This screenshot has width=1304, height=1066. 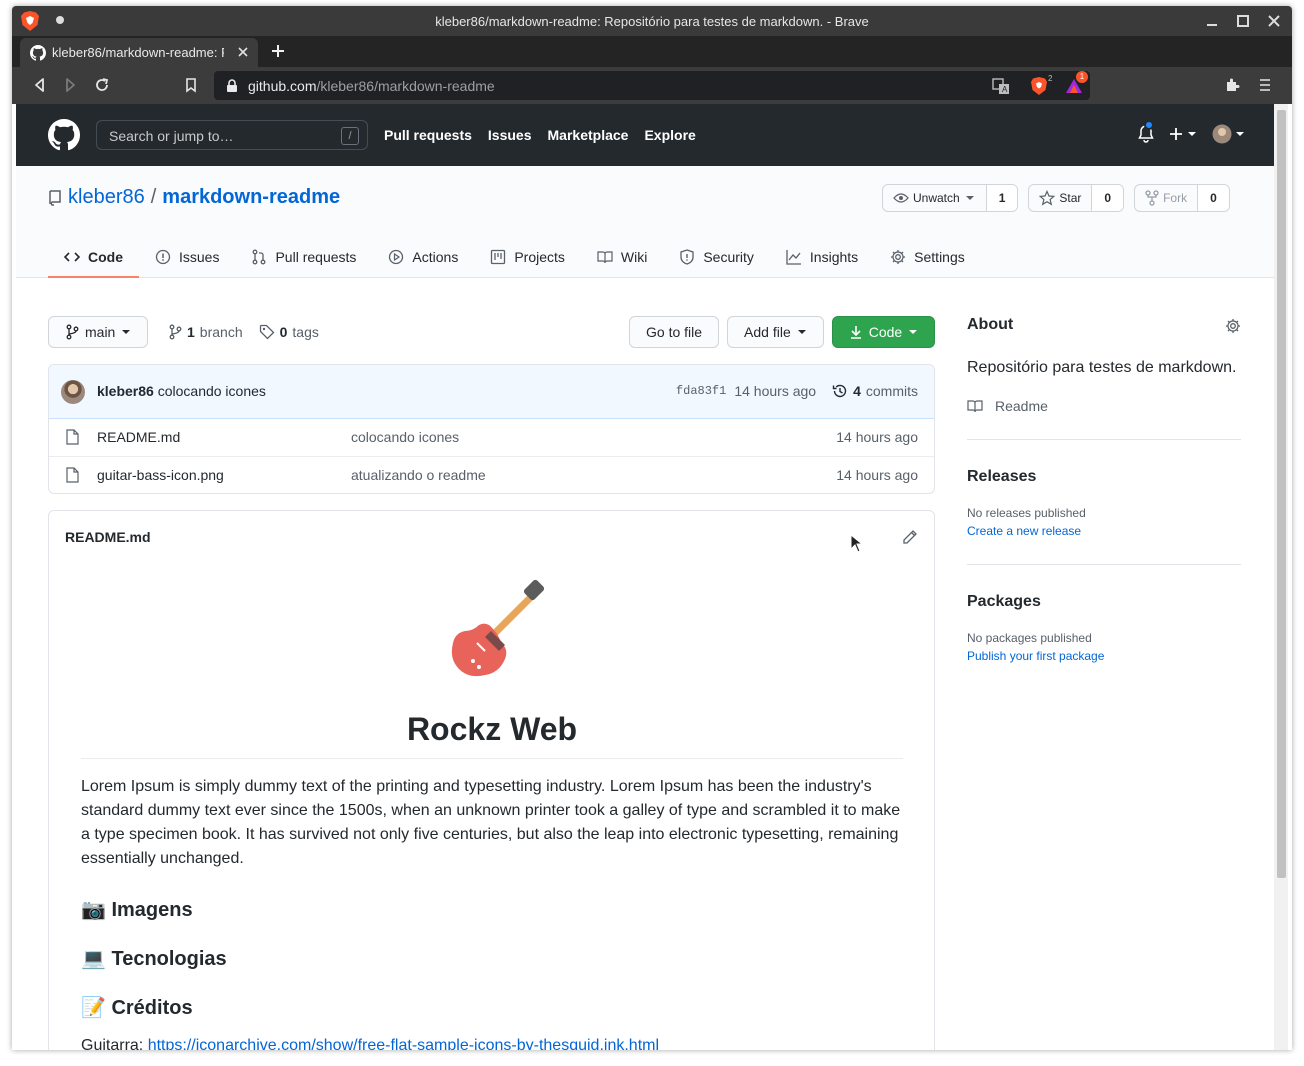 I want to click on github-logo-icon, so click(x=64, y=135).